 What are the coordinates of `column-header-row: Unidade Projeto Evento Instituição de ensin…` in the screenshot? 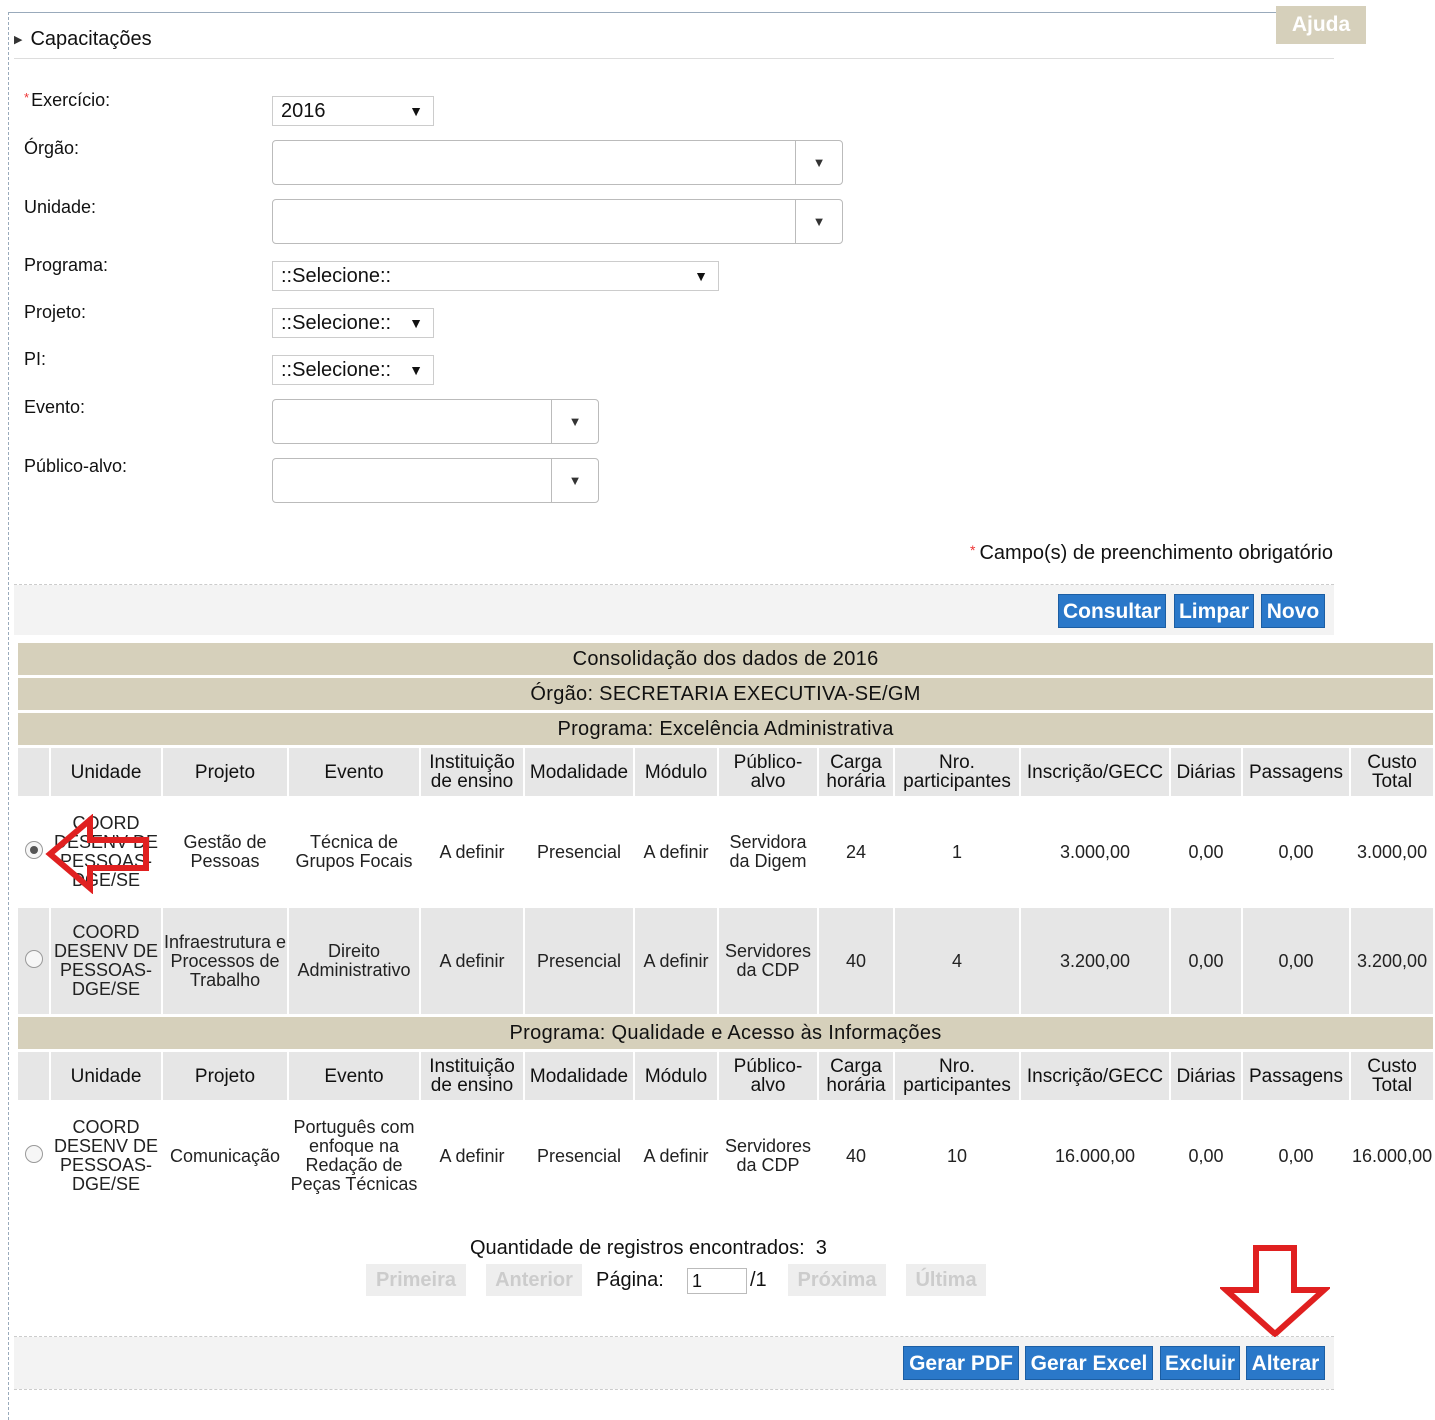 It's located at (726, 1076).